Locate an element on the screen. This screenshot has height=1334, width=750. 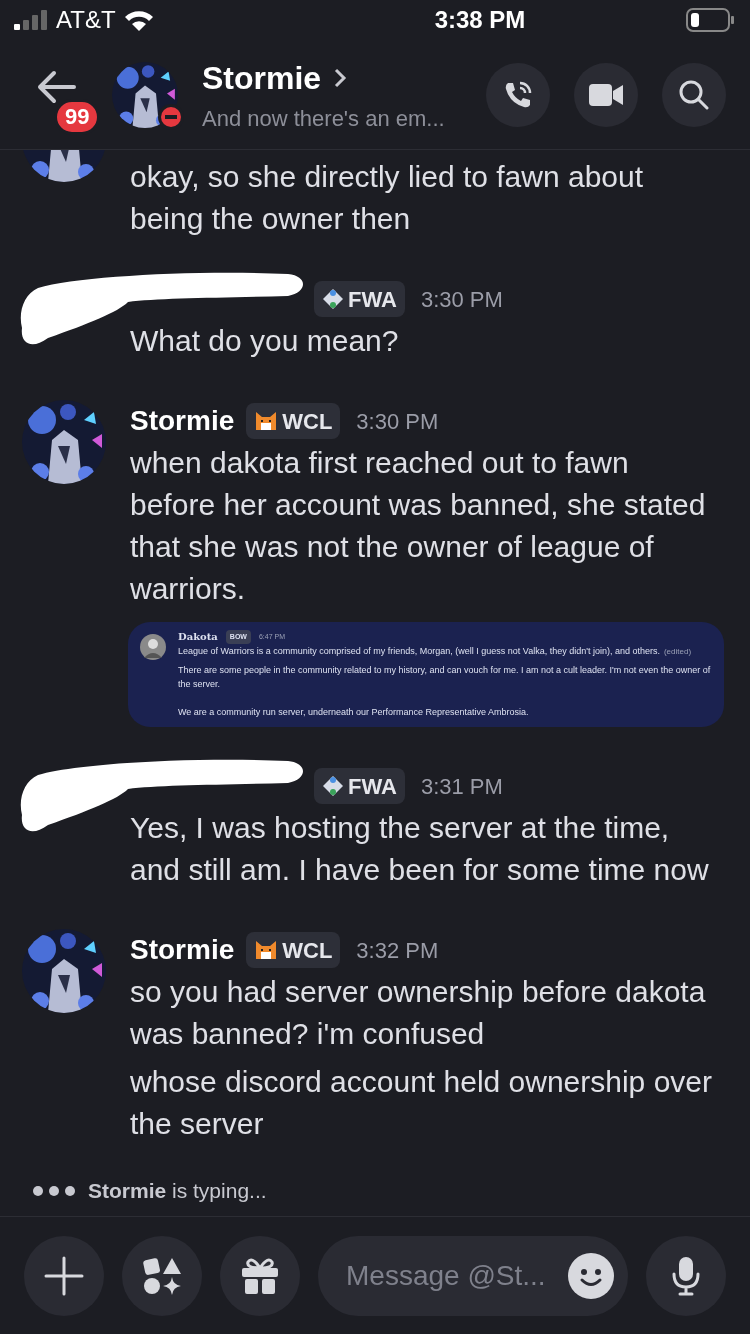
wifi-icon is located at coordinates (138, 20).